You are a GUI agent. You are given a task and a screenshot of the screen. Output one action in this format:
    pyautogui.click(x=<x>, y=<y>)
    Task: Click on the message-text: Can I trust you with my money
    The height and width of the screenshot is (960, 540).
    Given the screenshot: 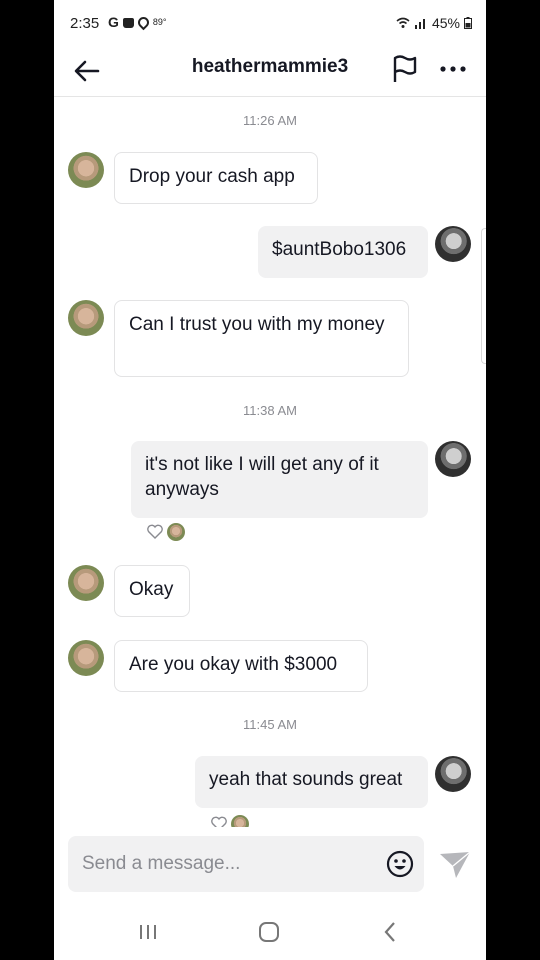 What is the action you would take?
    pyautogui.click(x=257, y=324)
    